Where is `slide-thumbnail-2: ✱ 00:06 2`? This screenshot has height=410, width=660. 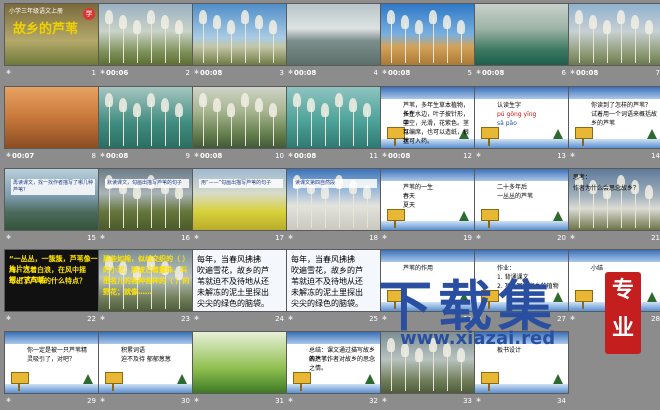
slide-thumbnail-2: ✱ 00:06 2 is located at coordinates (145, 41).